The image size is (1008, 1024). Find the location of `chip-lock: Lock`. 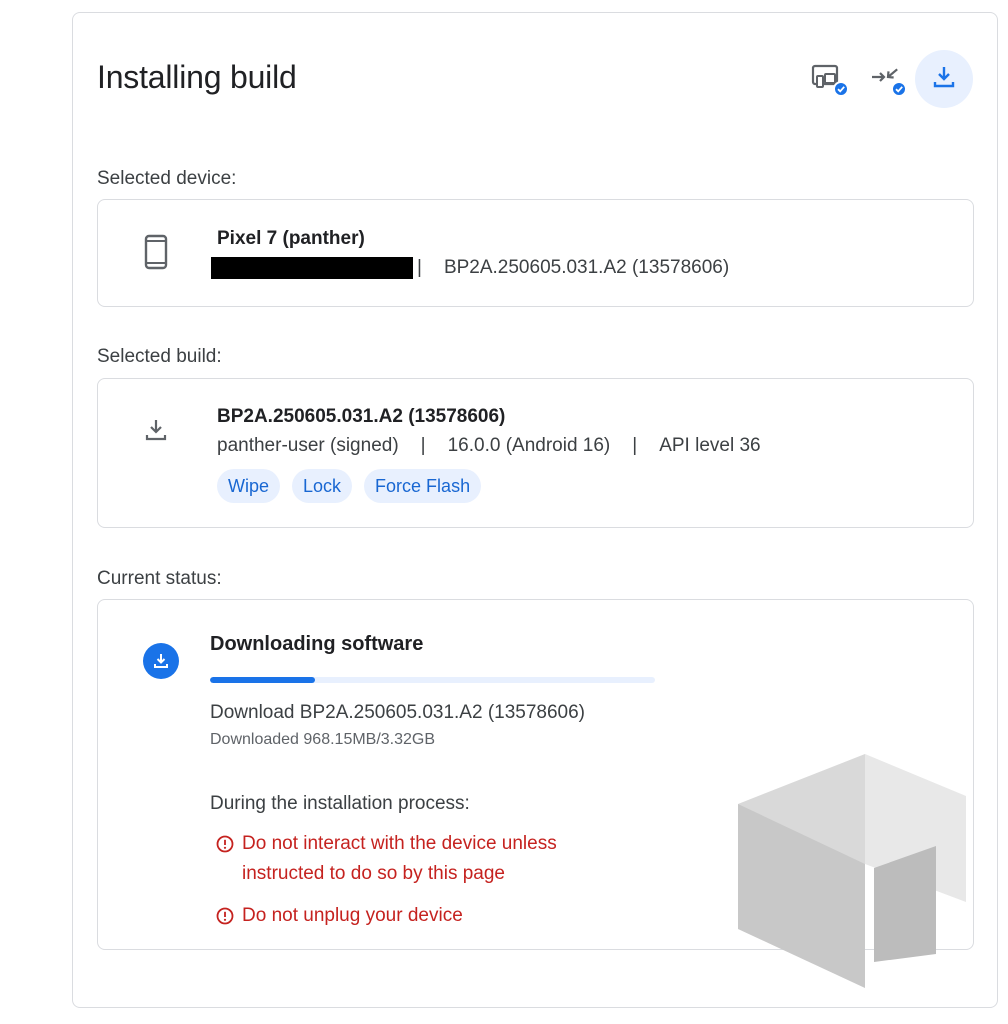

chip-lock: Lock is located at coordinates (322, 486).